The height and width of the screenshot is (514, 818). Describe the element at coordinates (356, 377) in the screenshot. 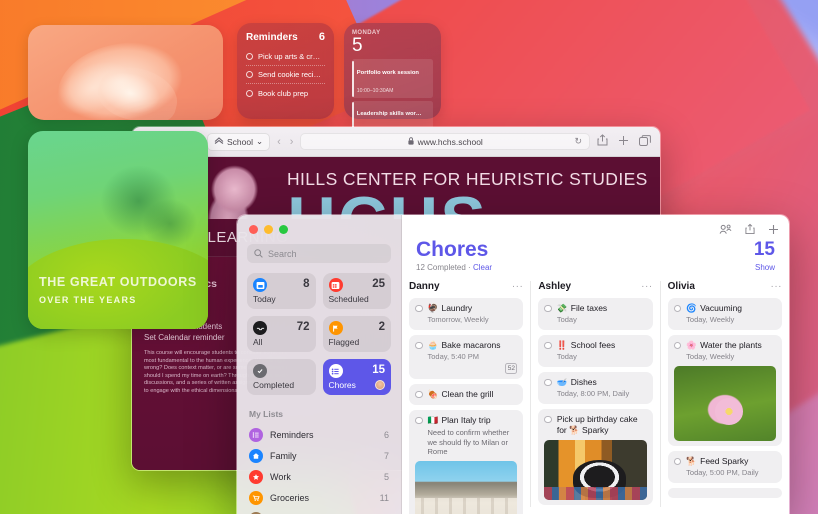

I see `smart-list-chores: 15 Chores` at that location.